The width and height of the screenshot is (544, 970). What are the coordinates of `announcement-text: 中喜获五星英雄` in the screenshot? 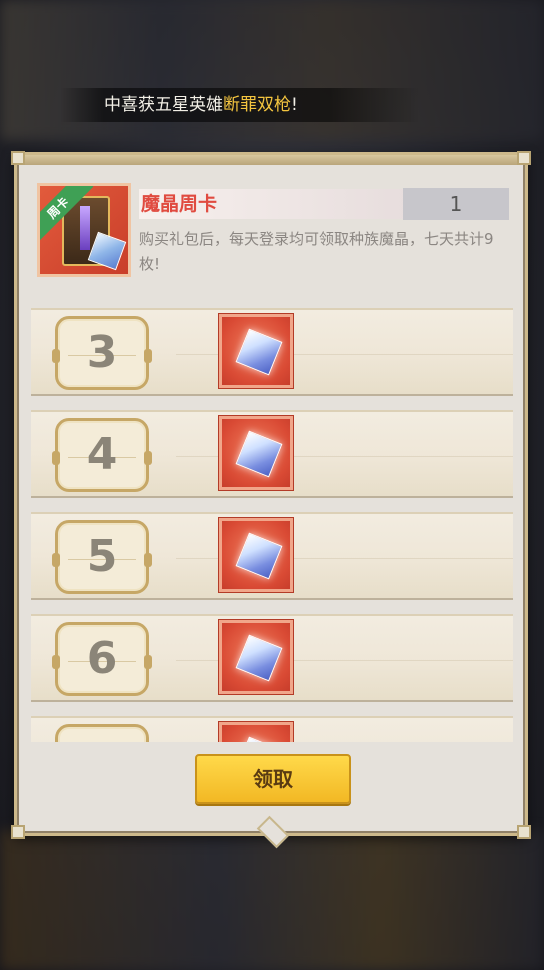 It's located at (163, 105).